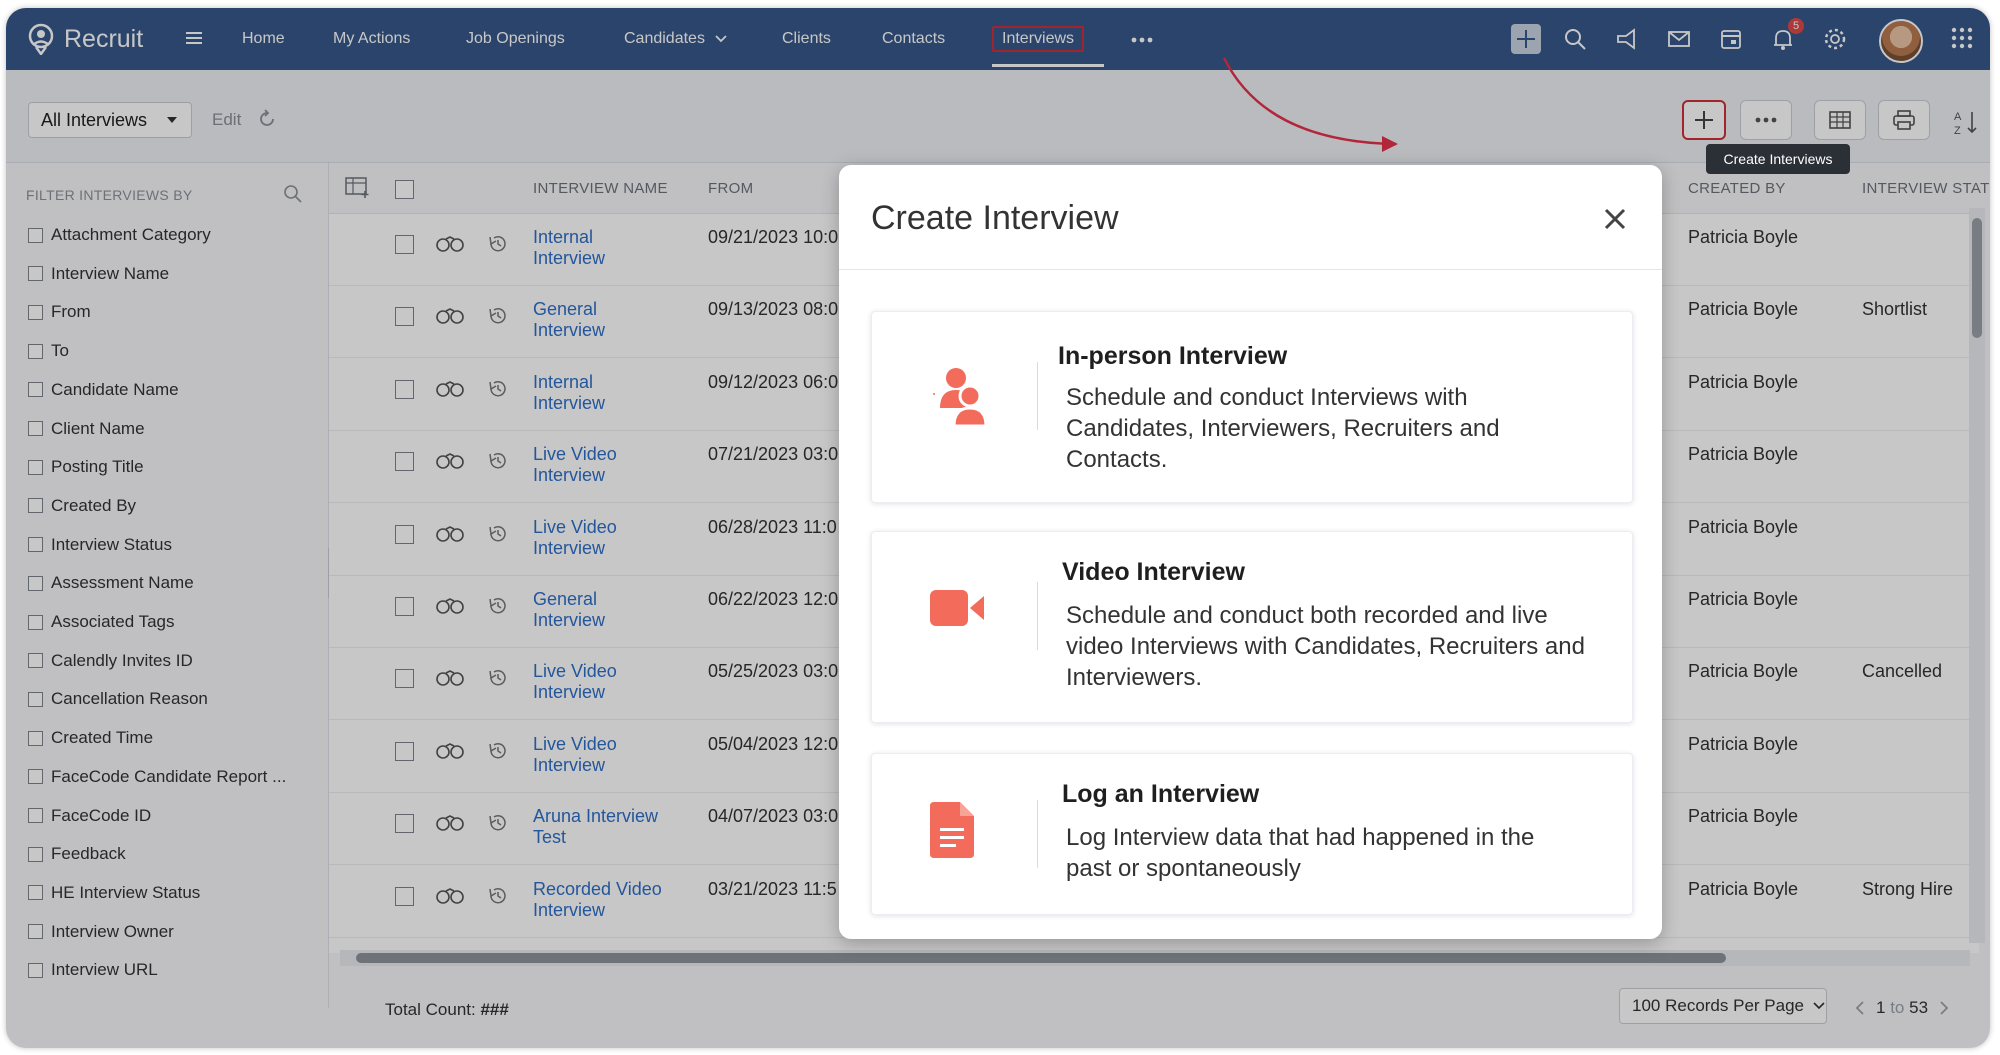 The height and width of the screenshot is (1055, 2000). I want to click on create-interviews-tooltip: Create Interviews, so click(1778, 159).